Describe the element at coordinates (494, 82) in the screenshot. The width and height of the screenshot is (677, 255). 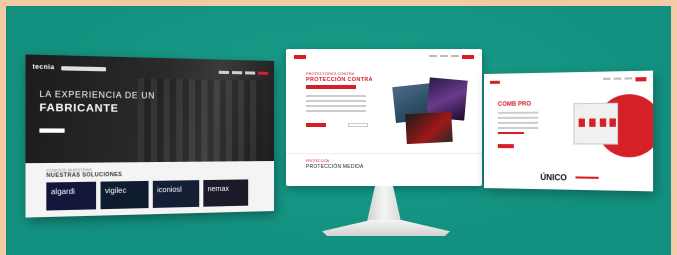
I see `right-logo` at that location.